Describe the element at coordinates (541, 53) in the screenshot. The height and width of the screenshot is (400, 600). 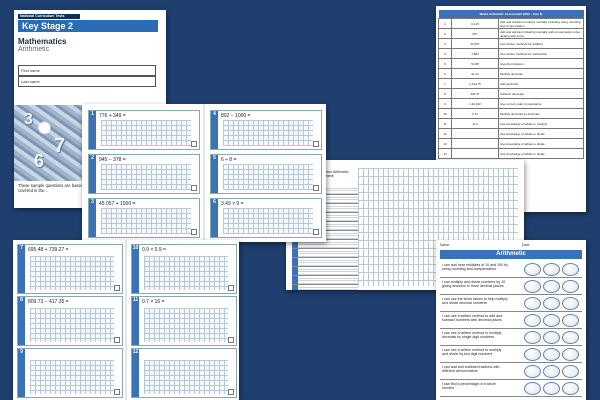
I see `row-desc: Use written methods for subtraction` at that location.